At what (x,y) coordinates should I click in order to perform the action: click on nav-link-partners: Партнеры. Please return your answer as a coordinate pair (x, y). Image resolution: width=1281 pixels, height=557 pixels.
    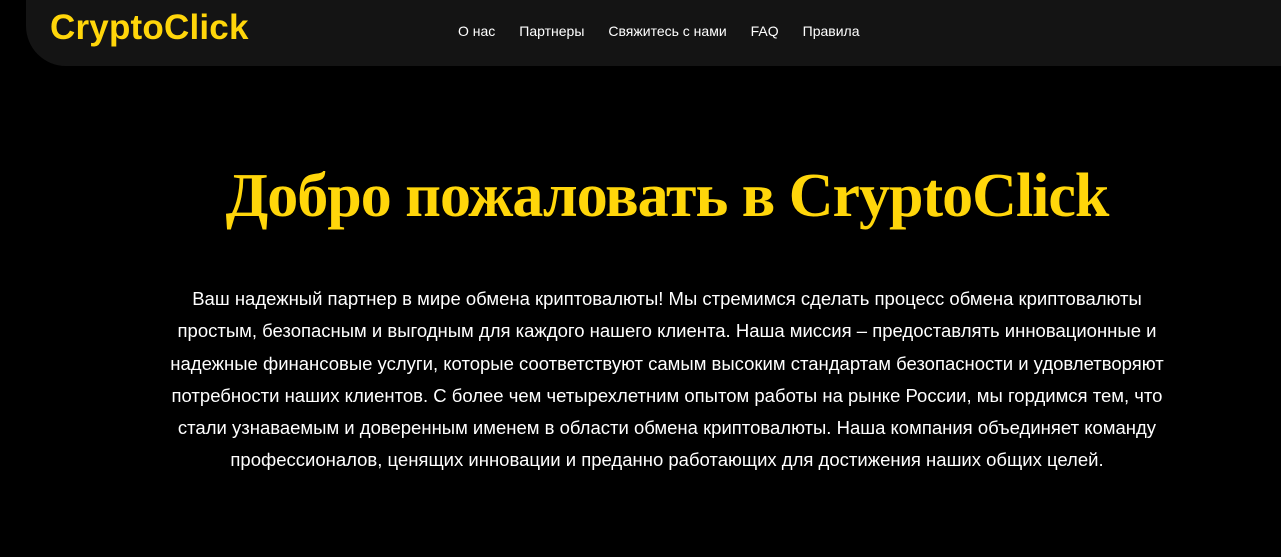
    Looking at the image, I should click on (551, 31).